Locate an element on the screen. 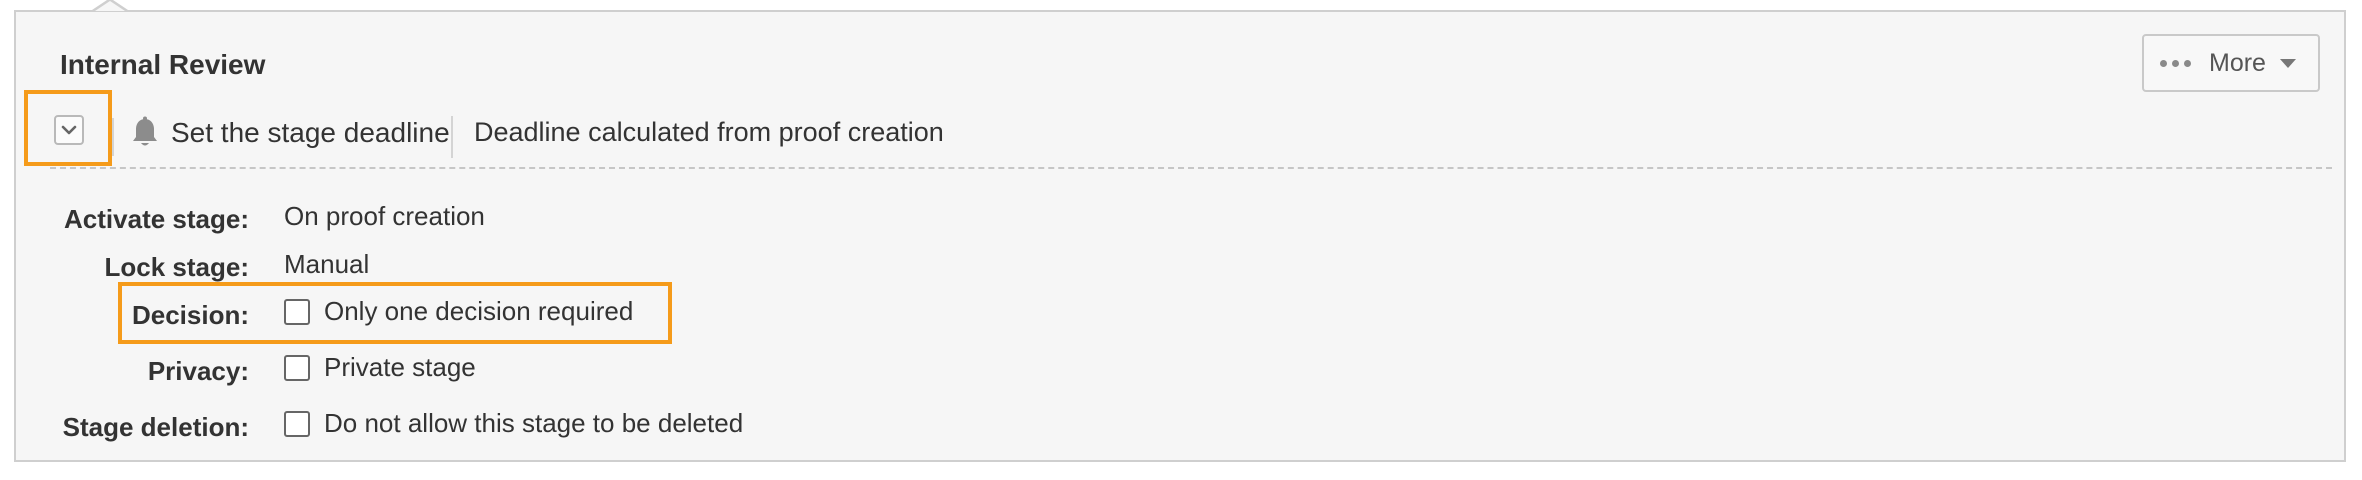  decision-checkbox-row: Only one decision required is located at coordinates (458, 311).